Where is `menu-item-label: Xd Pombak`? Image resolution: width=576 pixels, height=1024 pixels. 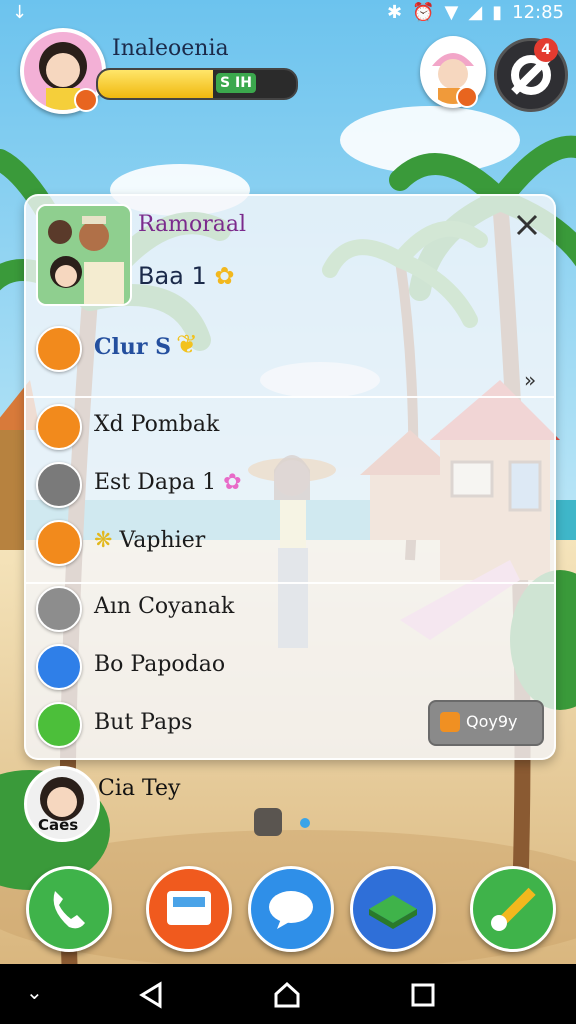 menu-item-label: Xd Pombak is located at coordinates (157, 424).